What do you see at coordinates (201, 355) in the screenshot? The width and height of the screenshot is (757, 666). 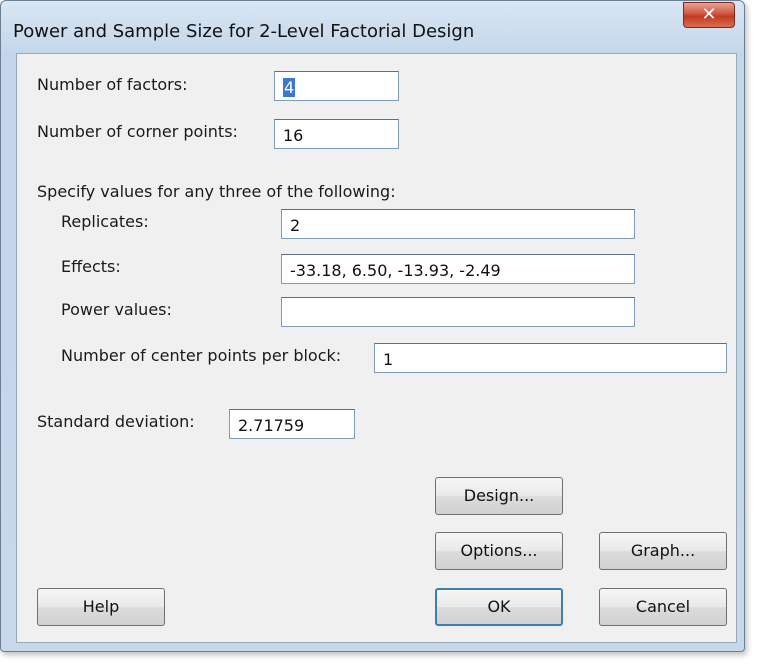 I see `center-points-label: Number of center points per block:` at bounding box center [201, 355].